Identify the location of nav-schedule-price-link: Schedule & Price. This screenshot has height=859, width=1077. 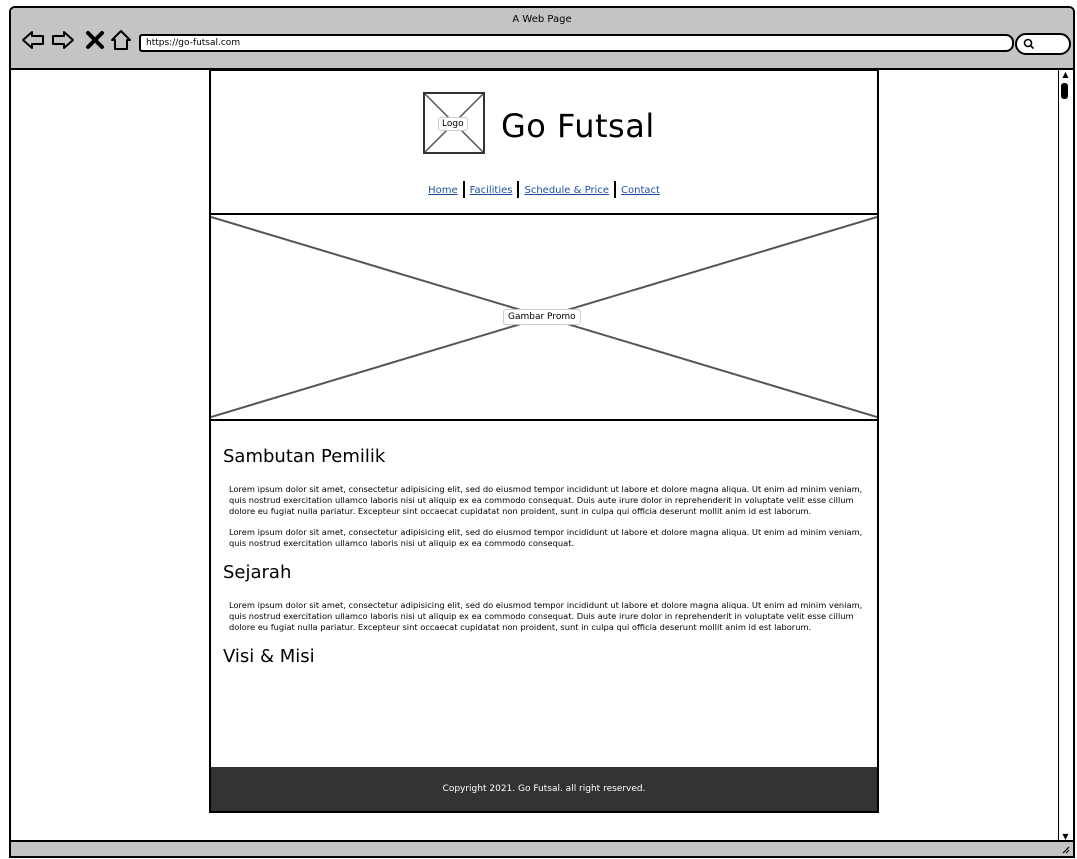
(566, 190).